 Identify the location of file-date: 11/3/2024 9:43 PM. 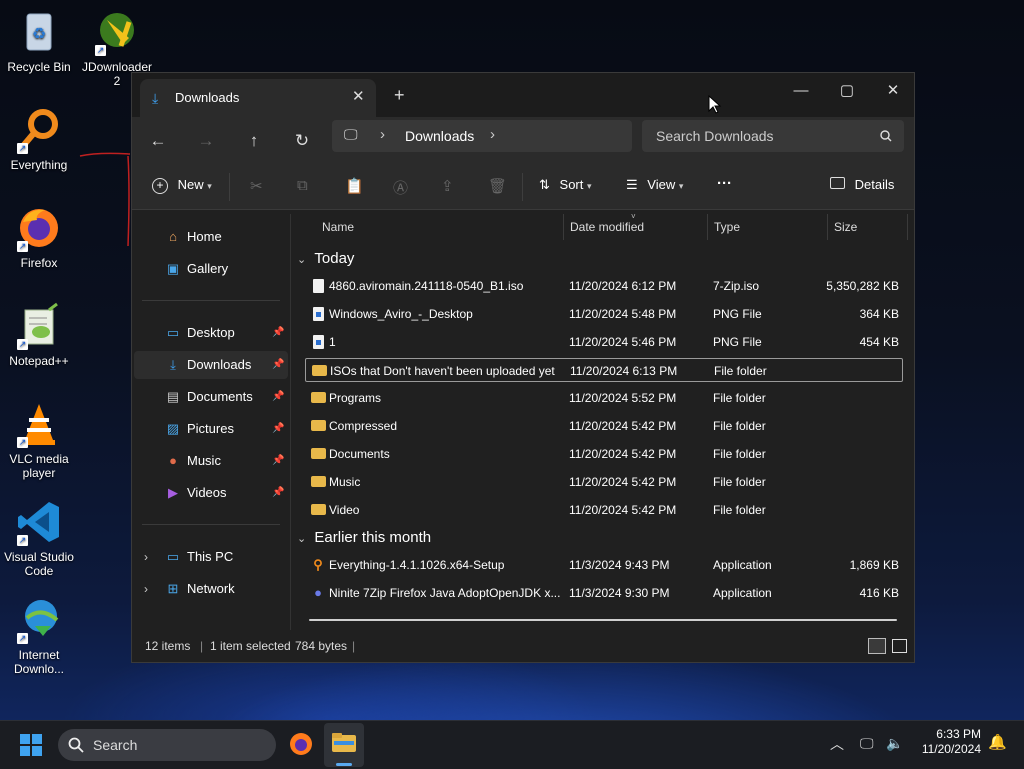
(619, 565).